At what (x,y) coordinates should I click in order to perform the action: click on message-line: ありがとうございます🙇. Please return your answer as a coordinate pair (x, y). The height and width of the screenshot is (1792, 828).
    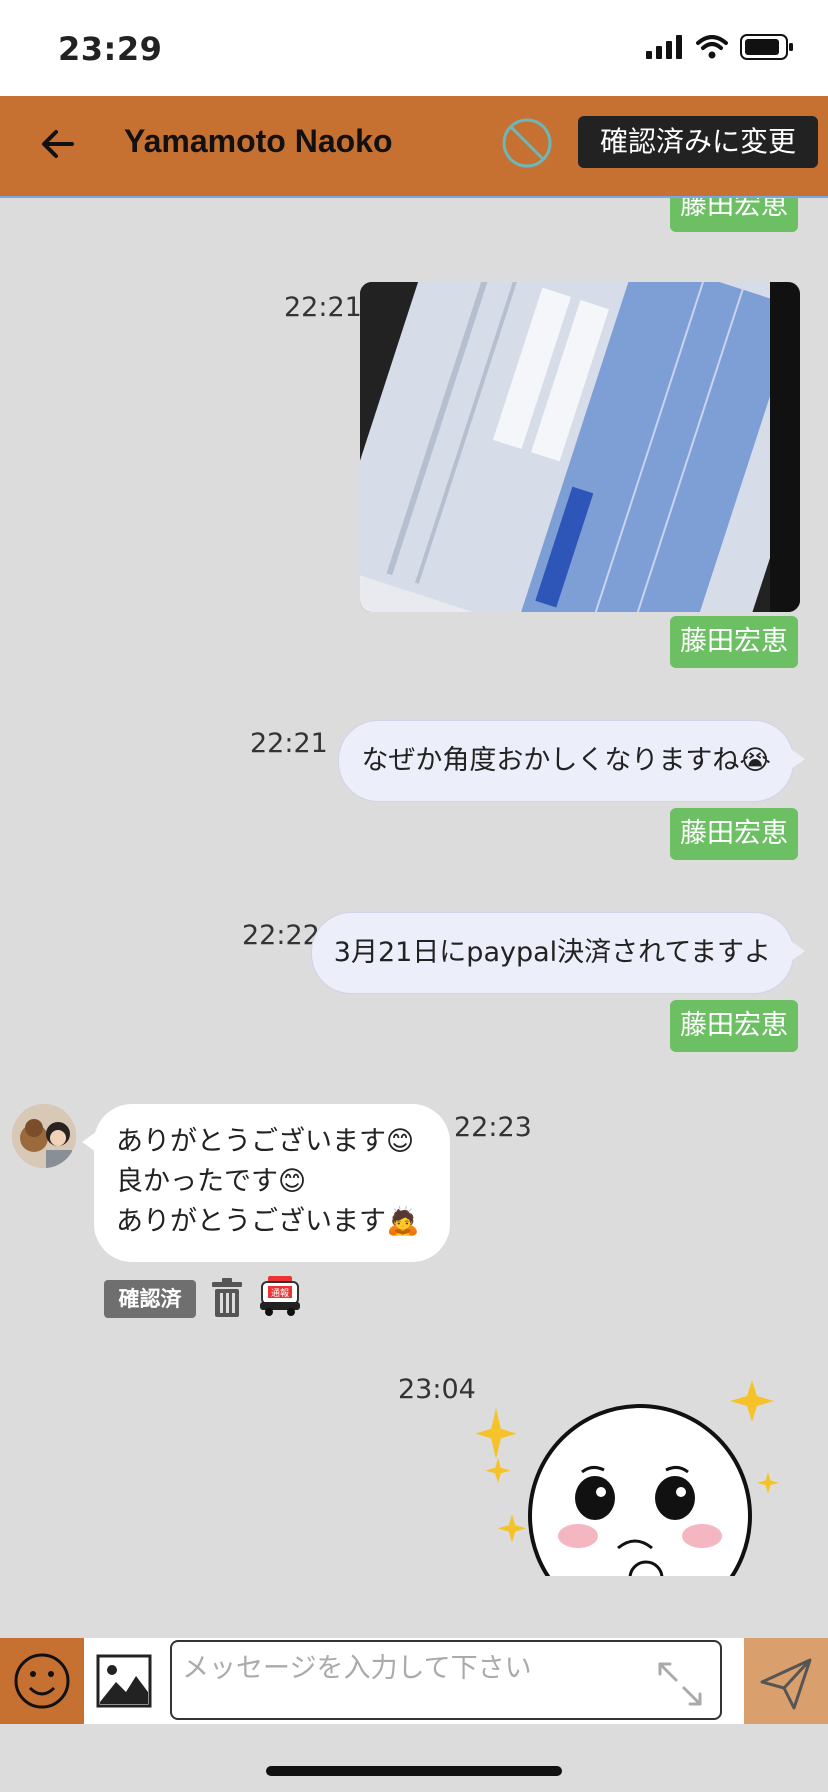
    Looking at the image, I should click on (268, 1221).